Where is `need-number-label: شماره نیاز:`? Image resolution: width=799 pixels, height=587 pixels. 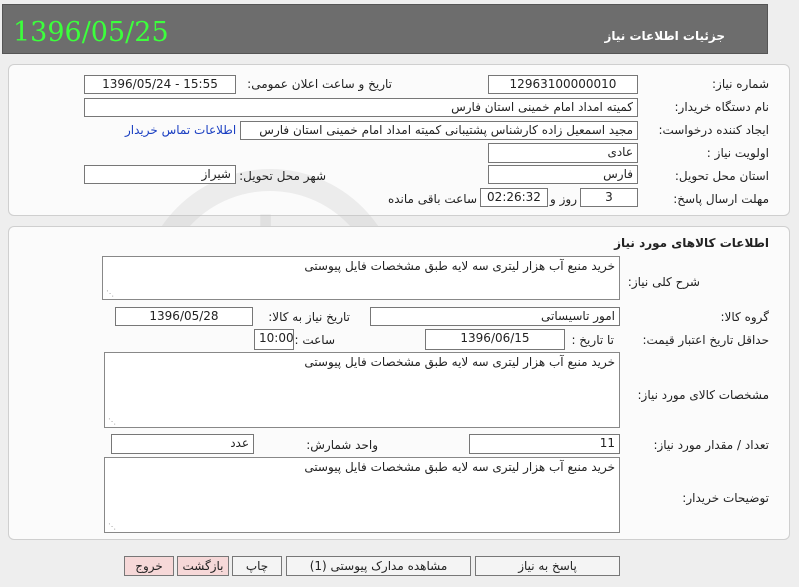
need-number-label: شماره نیاز: is located at coordinates (740, 84).